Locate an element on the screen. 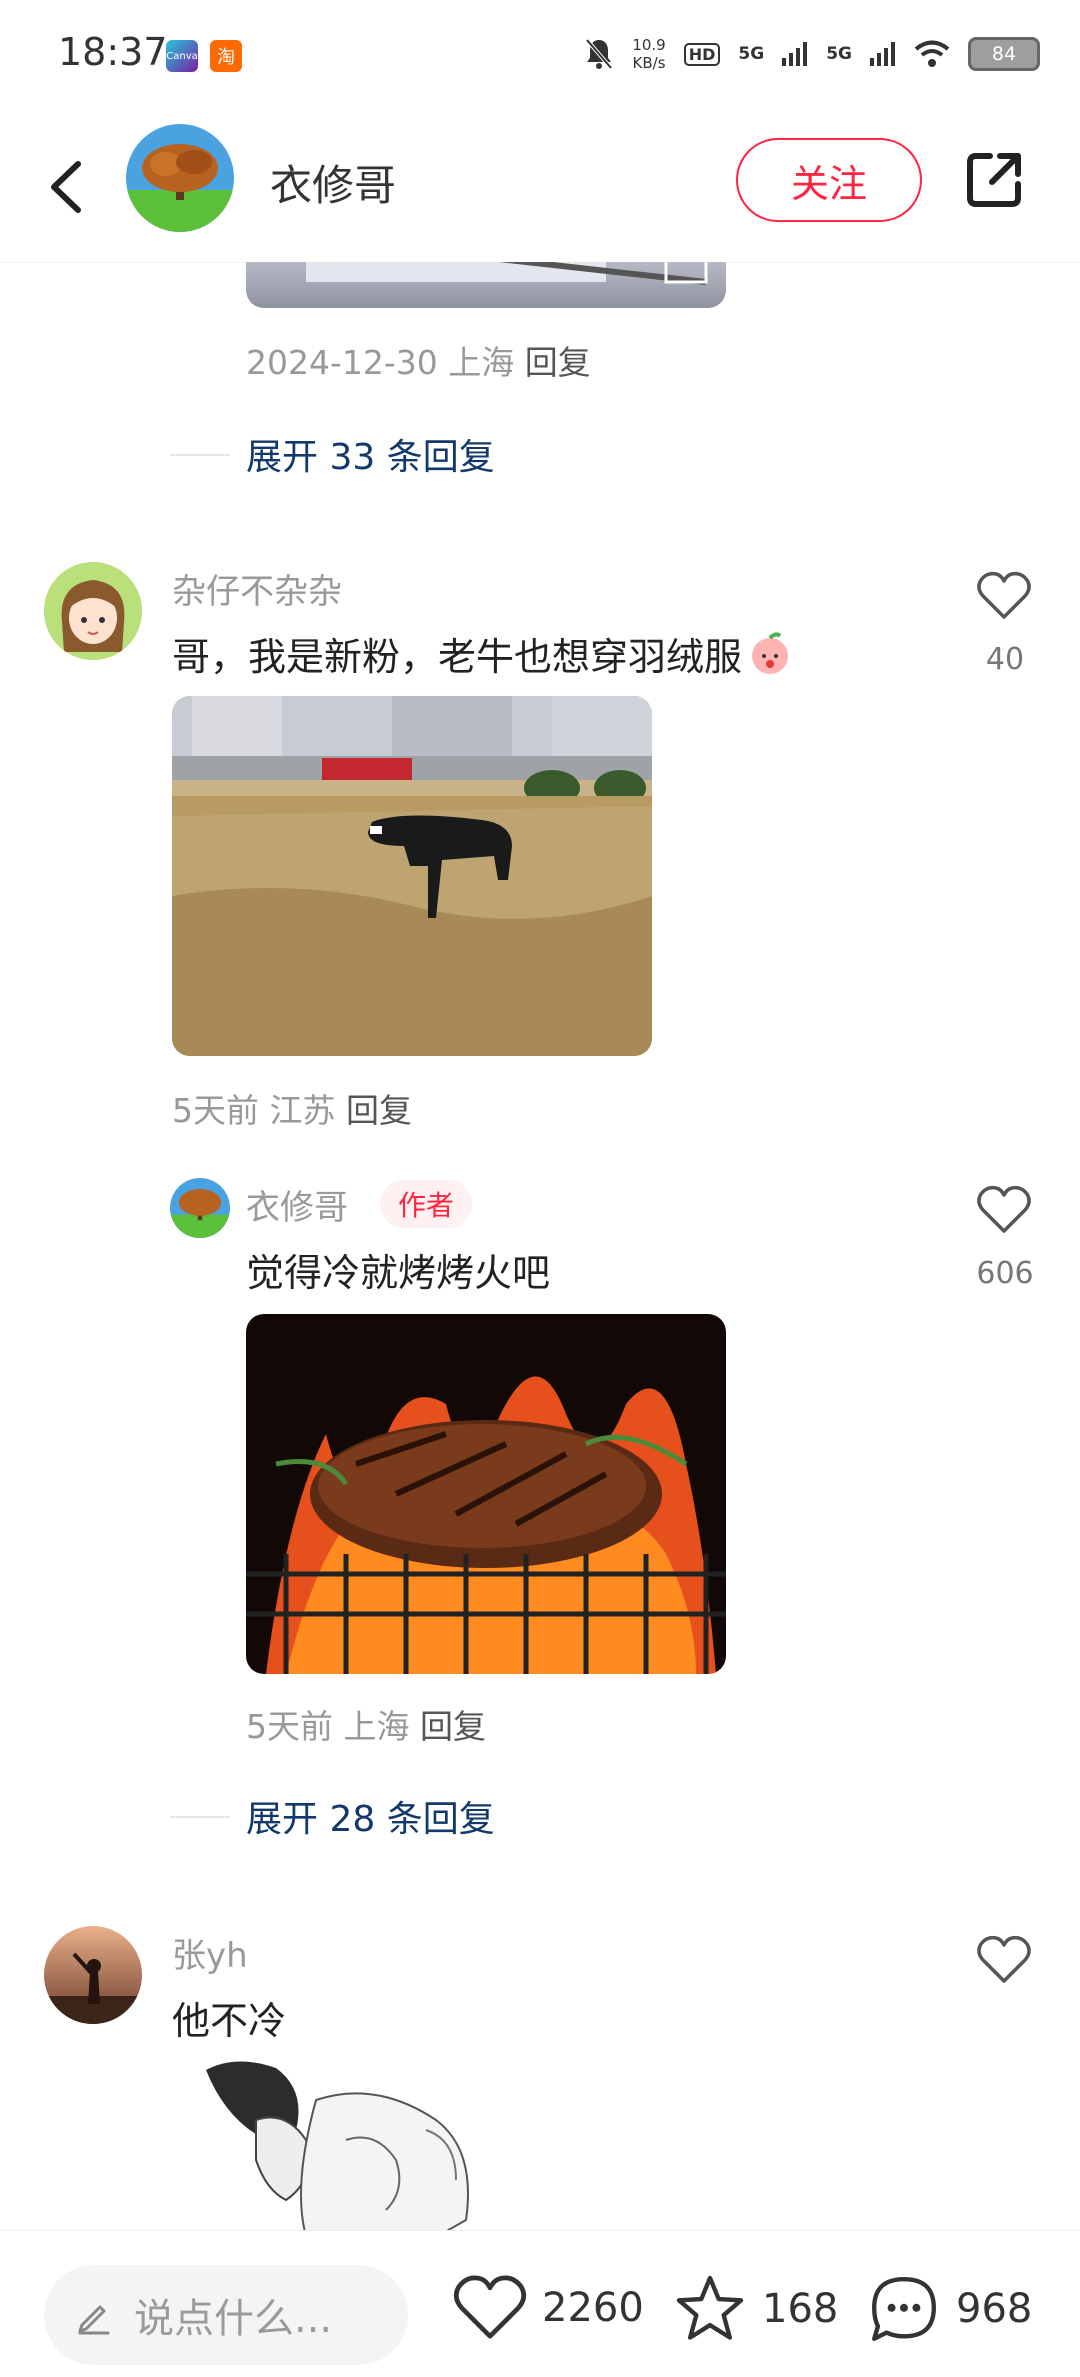 Image resolution: width=1080 pixels, height=2377 pixels. mute-bell-icon is located at coordinates (599, 54).